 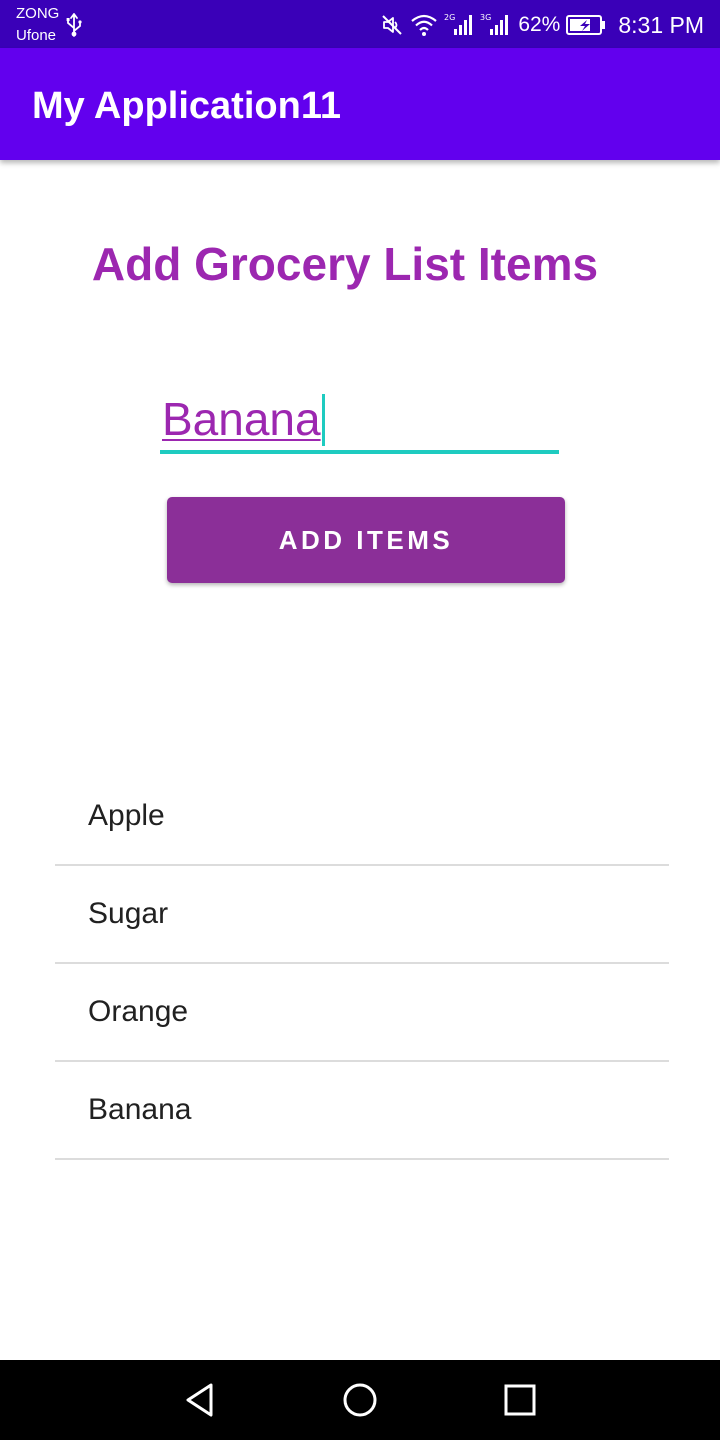 What do you see at coordinates (362, 817) in the screenshot?
I see `list-item: Apple` at bounding box center [362, 817].